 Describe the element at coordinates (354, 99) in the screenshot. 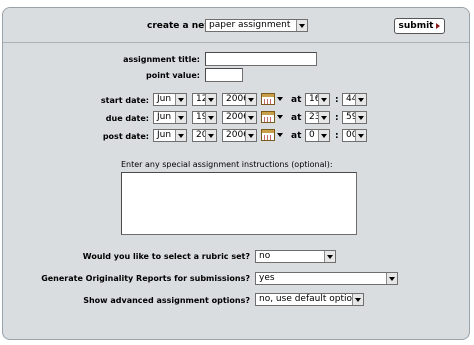

I see `start-minute-select: 44` at that location.